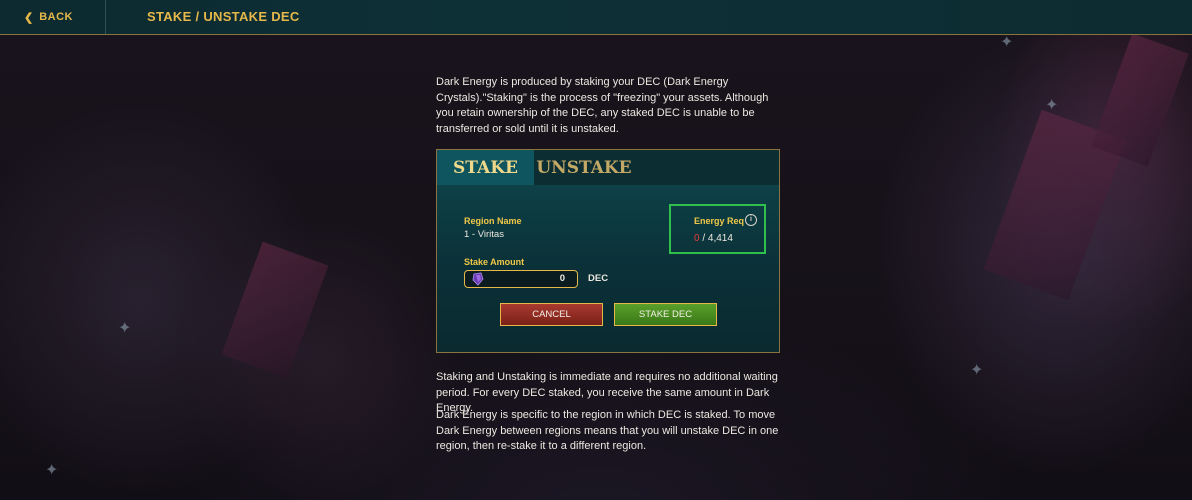 The width and height of the screenshot is (1192, 500). Describe the element at coordinates (56, 17) in the screenshot. I see `back-label: BACK` at that location.